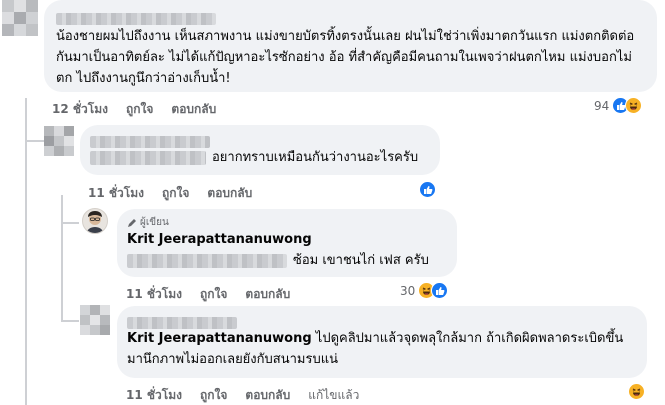 The height and width of the screenshot is (405, 665). I want to click on comment-bubble: อยากทราบเหมือนกันว่างานอะไรครับ, so click(260, 150).